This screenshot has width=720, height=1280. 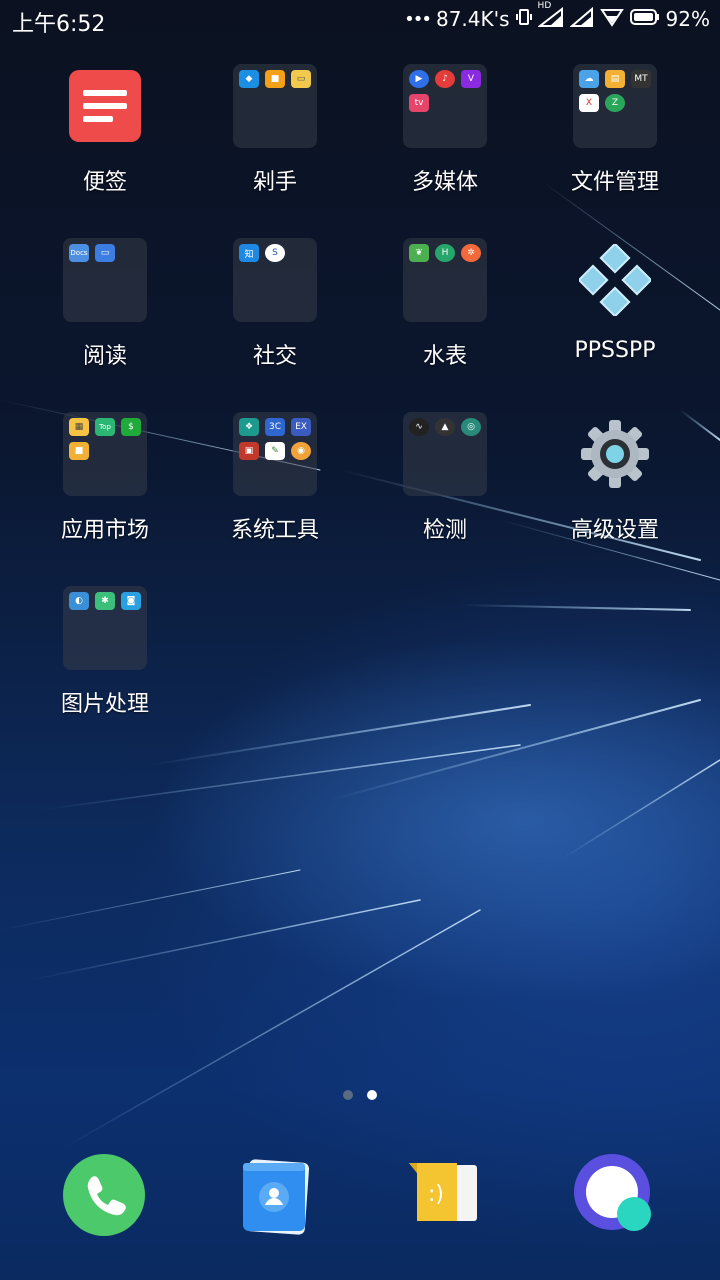 What do you see at coordinates (274, 530) in the screenshot?
I see `folder-label: 系统工具` at bounding box center [274, 530].